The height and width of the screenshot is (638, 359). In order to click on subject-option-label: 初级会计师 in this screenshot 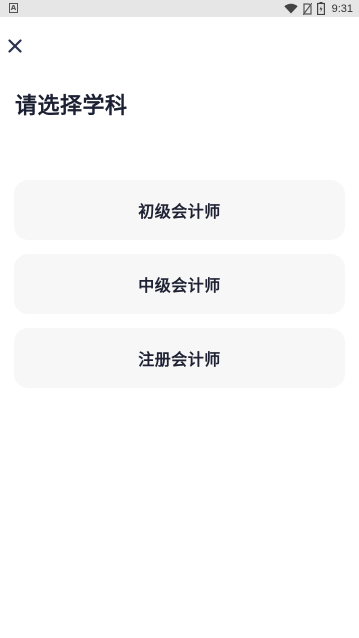, I will do `click(179, 211)`.